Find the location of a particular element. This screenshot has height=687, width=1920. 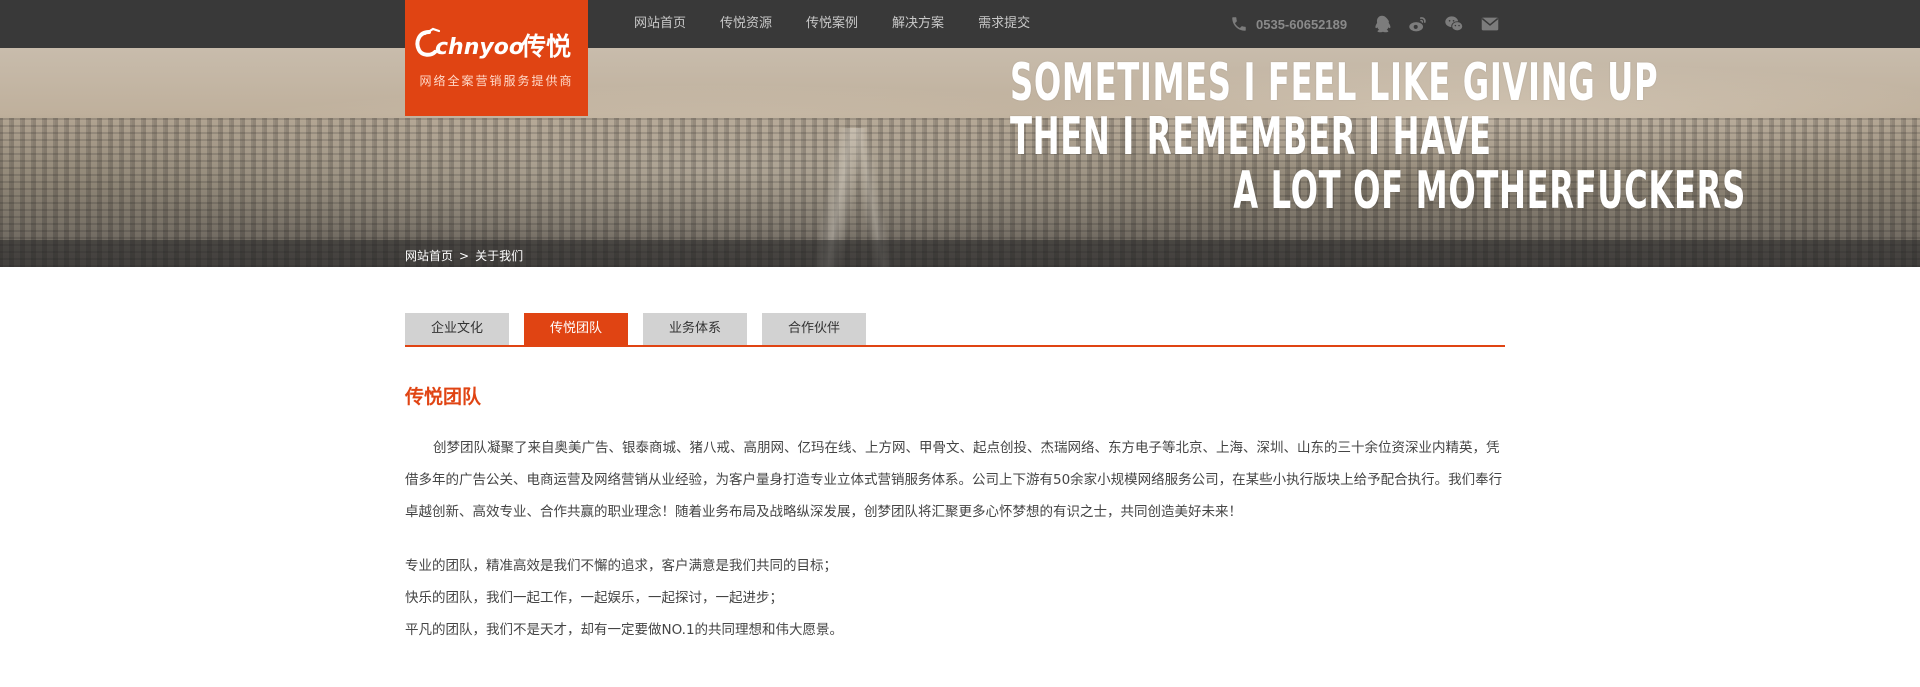

logo: chnyoo 传悦 网络全案营销服务提供商 is located at coordinates (496, 58).